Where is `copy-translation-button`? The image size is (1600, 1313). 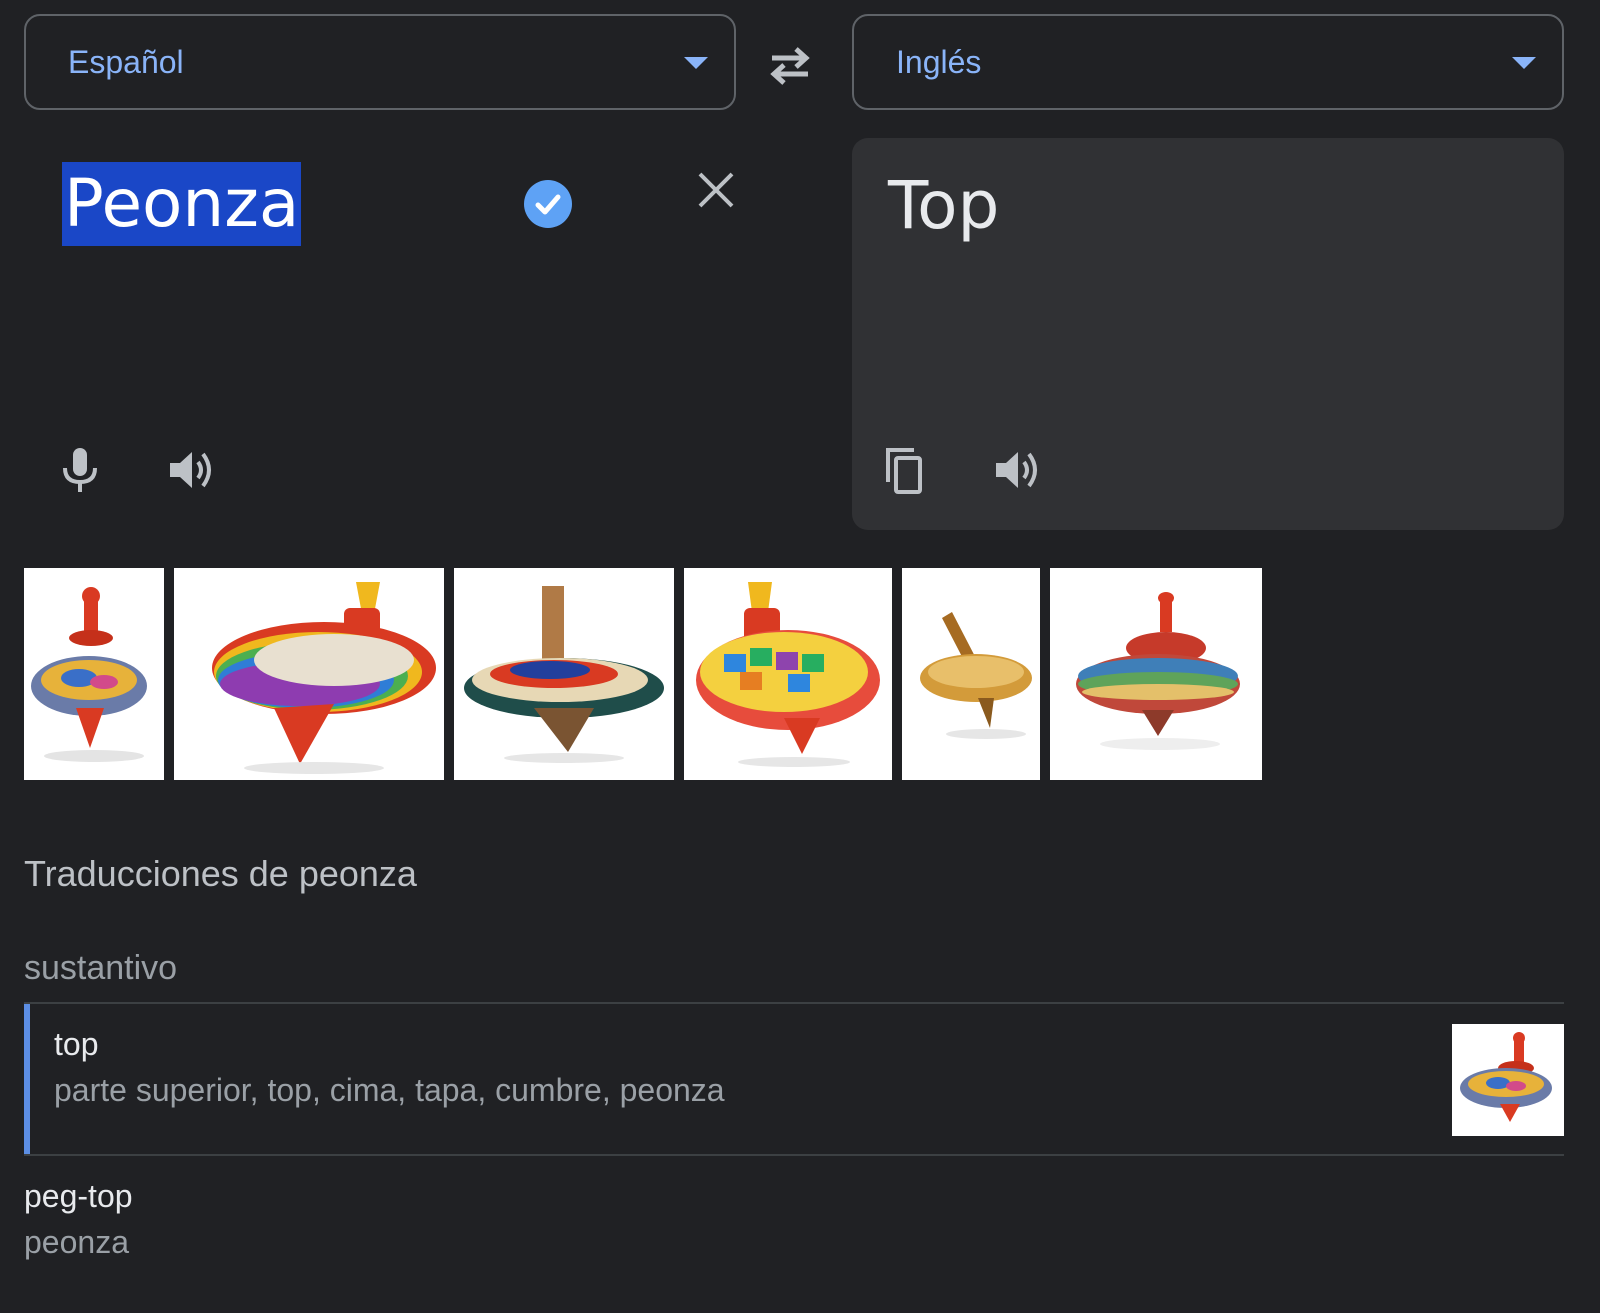 copy-translation-button is located at coordinates (906, 470).